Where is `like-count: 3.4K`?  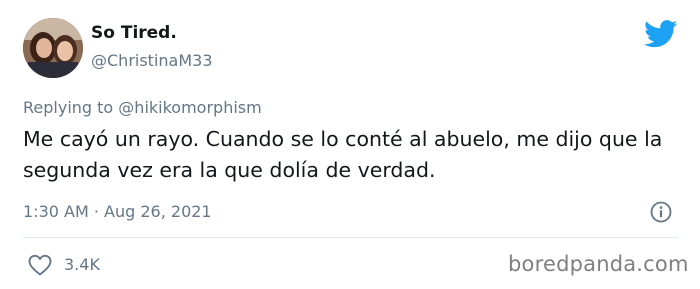
like-count: 3.4K is located at coordinates (82, 264).